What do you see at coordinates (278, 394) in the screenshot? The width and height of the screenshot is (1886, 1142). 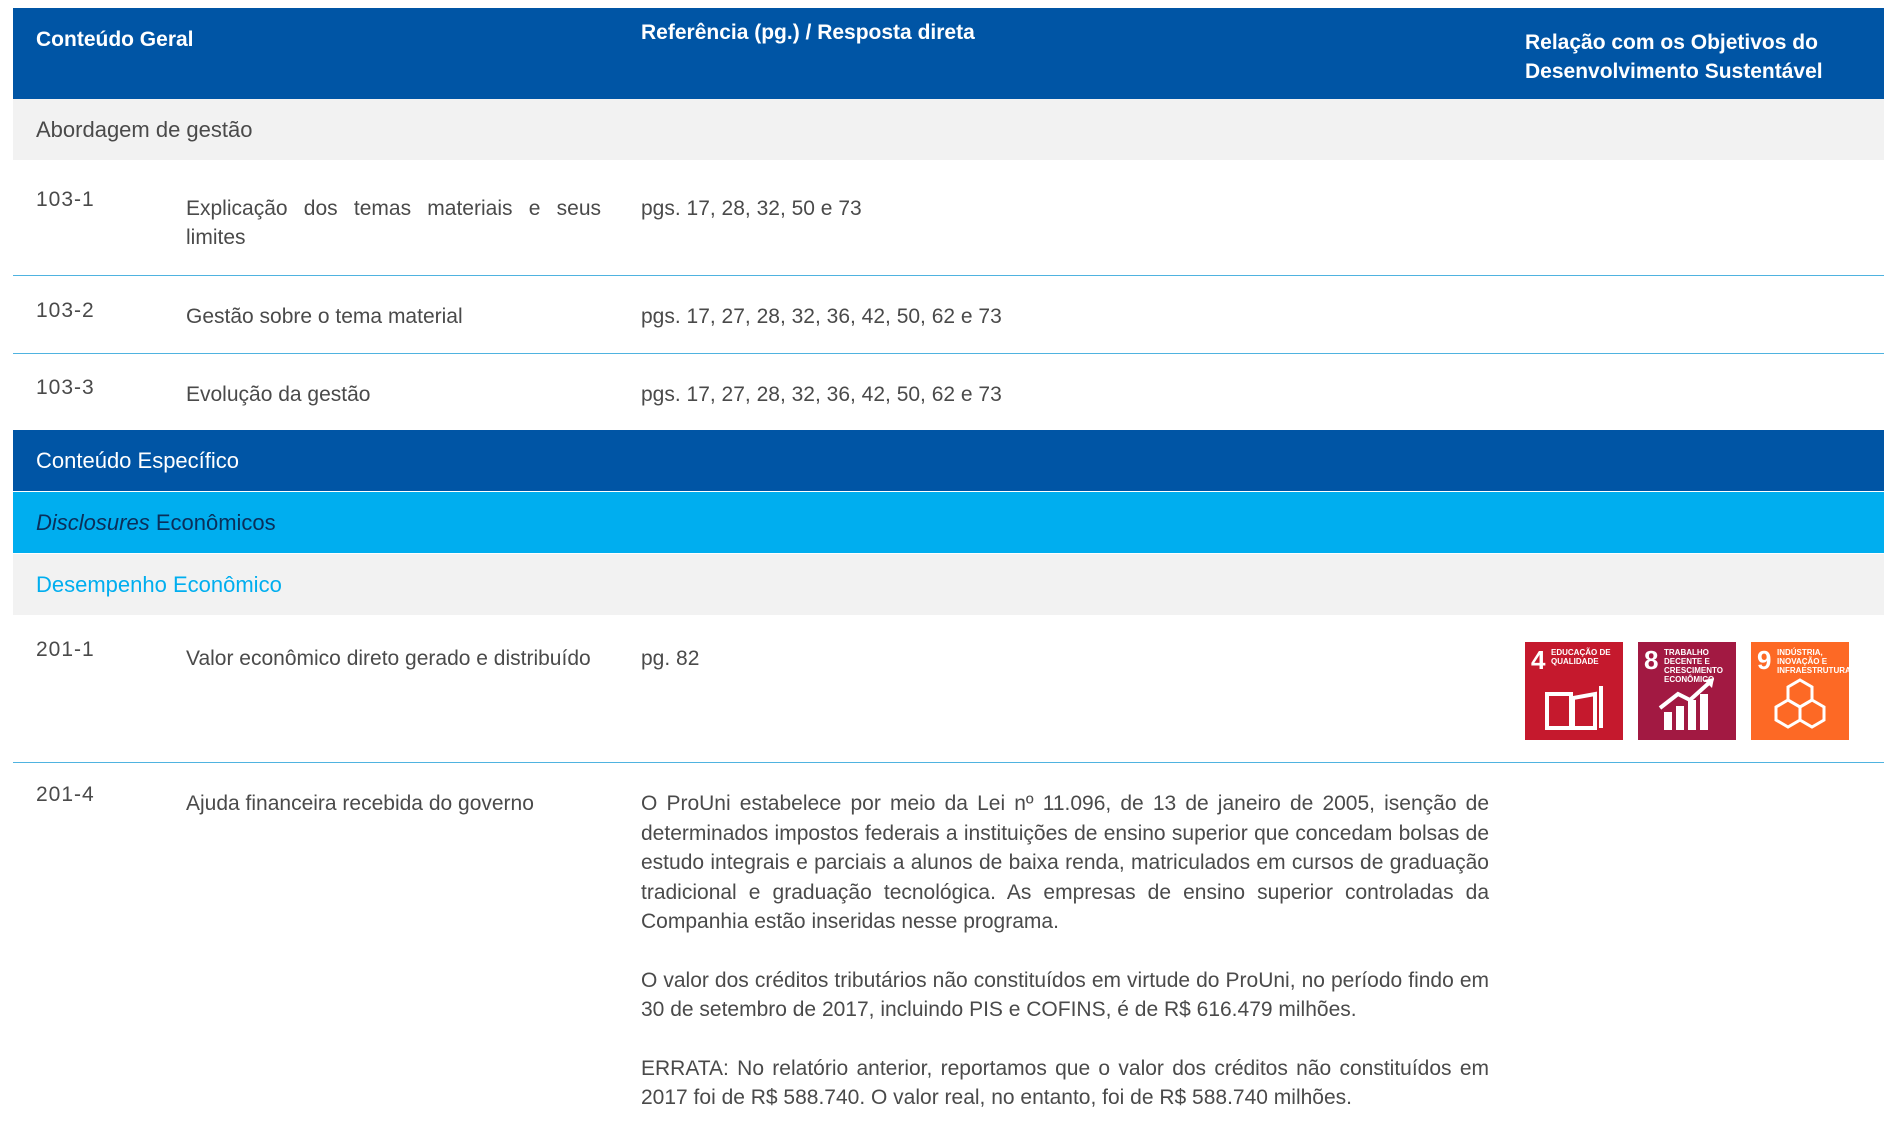 I see `row-description: Evolução da gestão` at bounding box center [278, 394].